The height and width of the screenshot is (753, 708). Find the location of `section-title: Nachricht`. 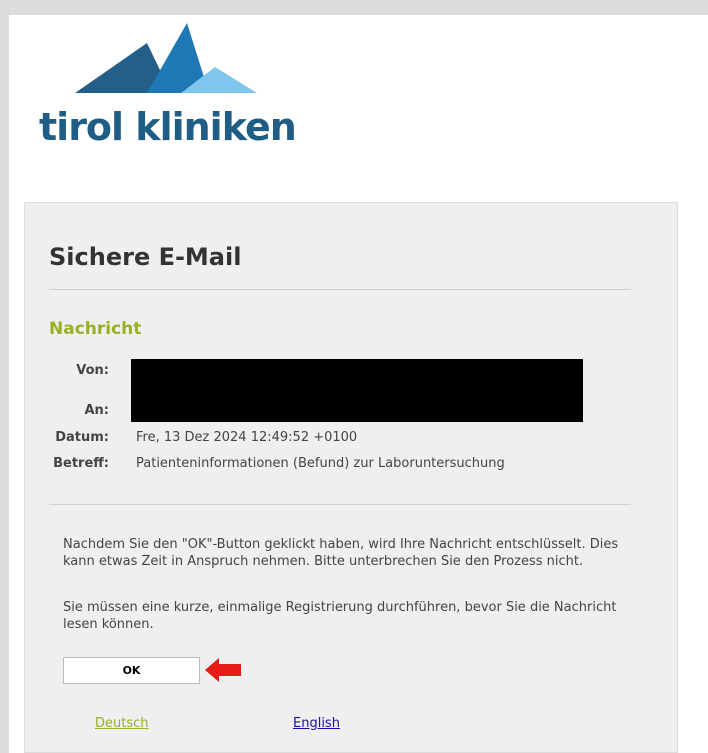

section-title: Nachricht is located at coordinates (95, 329).